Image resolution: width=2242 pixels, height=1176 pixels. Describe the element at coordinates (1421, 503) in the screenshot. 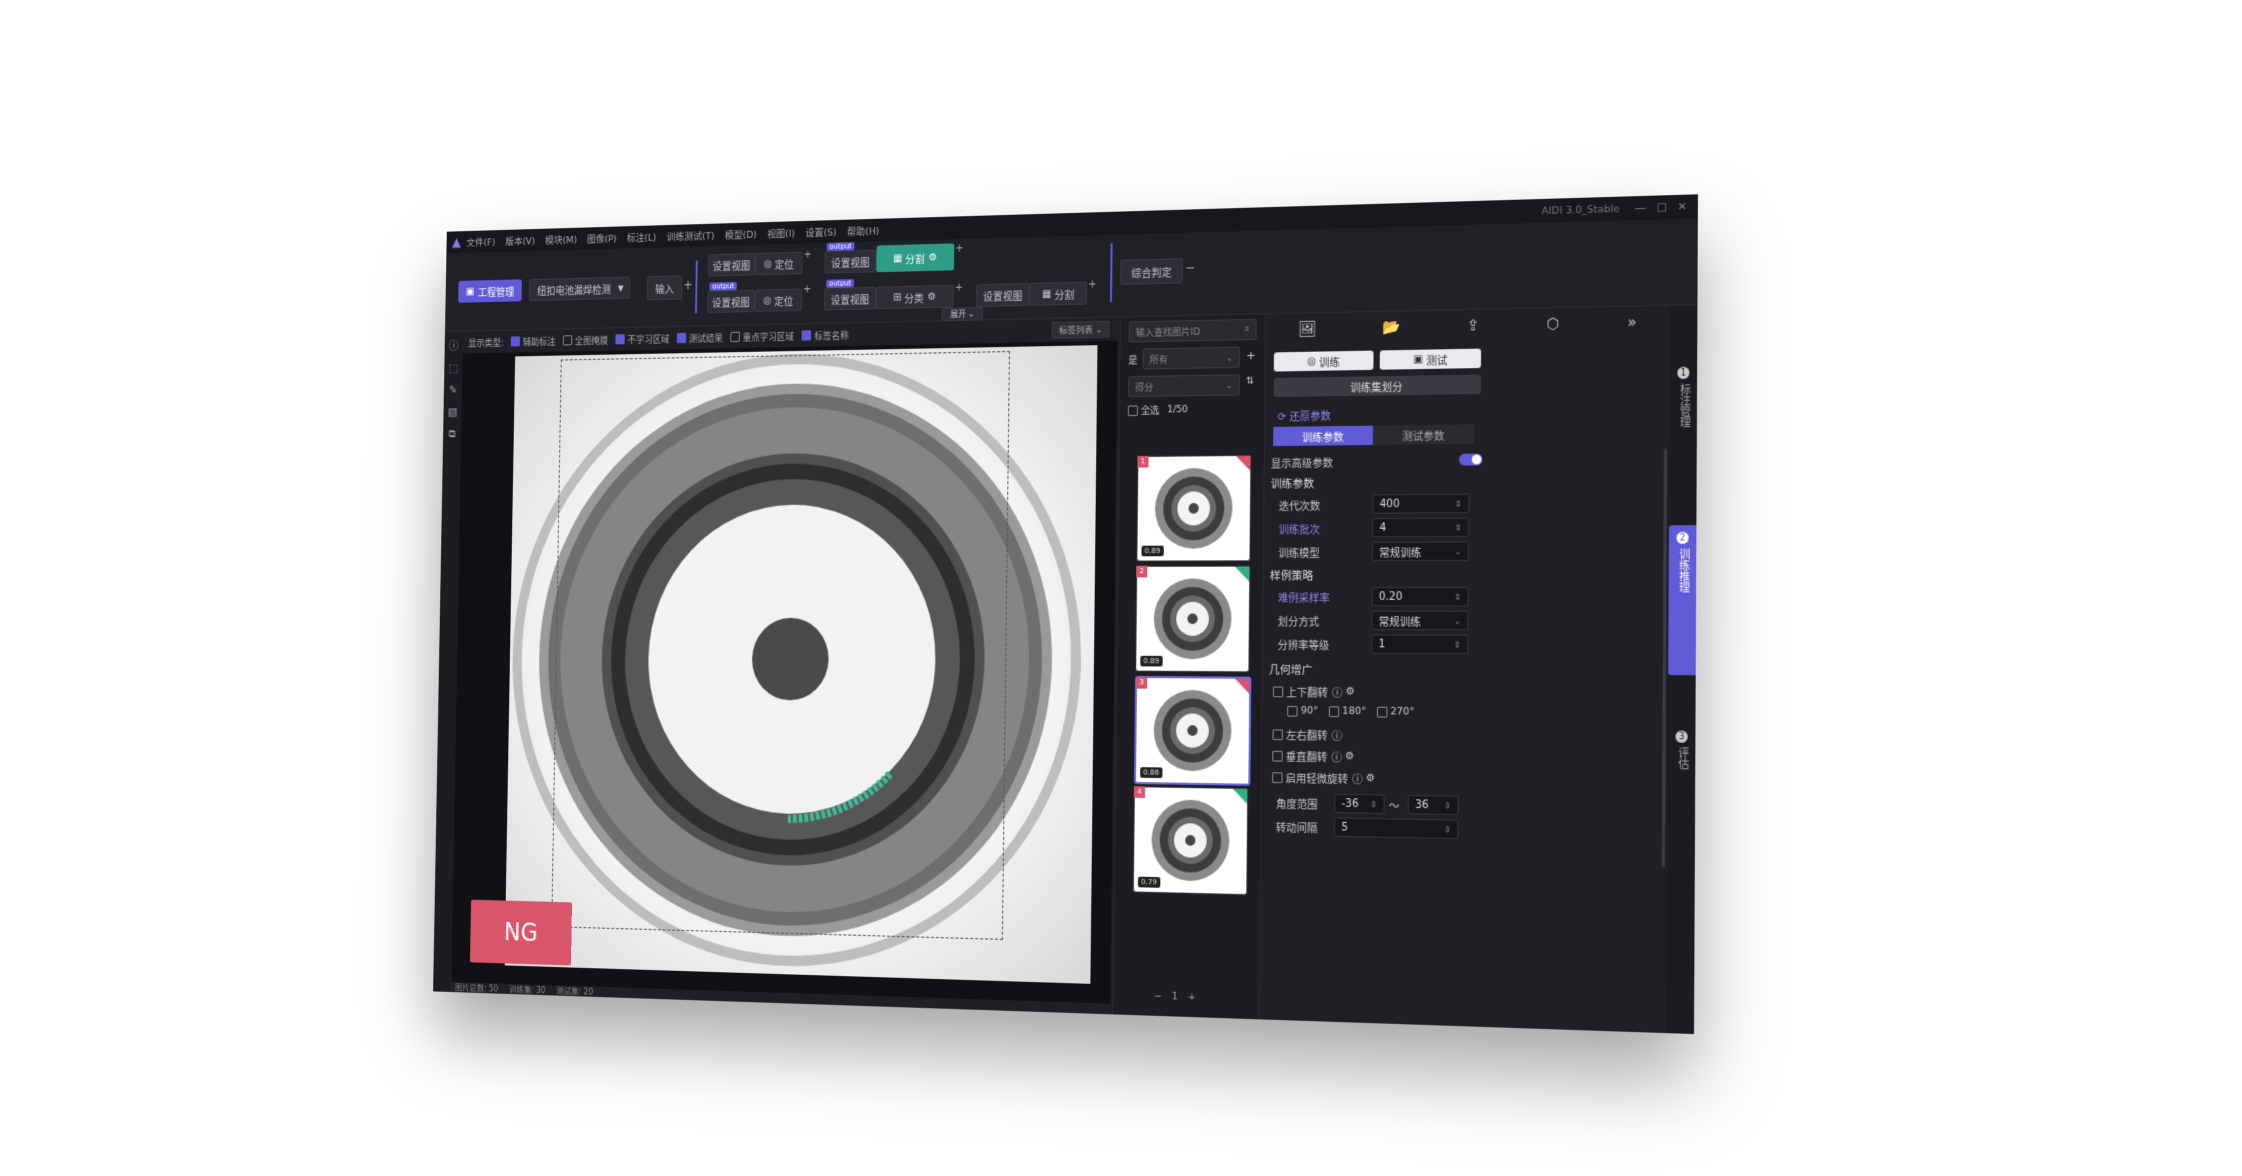

I see `iter-input: 400 ⇕` at that location.